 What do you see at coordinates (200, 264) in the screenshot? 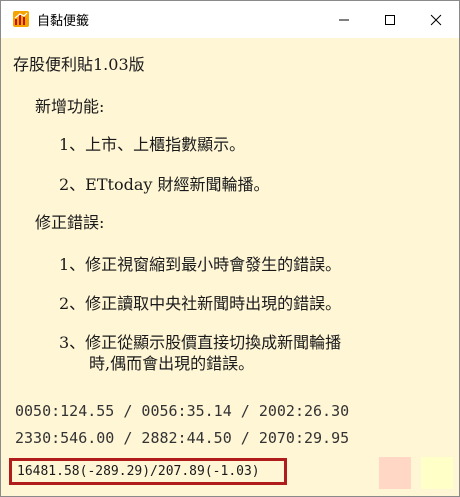
I see `fix-item: 1、修正視窗縮到最小時會發生的錯誤。` at bounding box center [200, 264].